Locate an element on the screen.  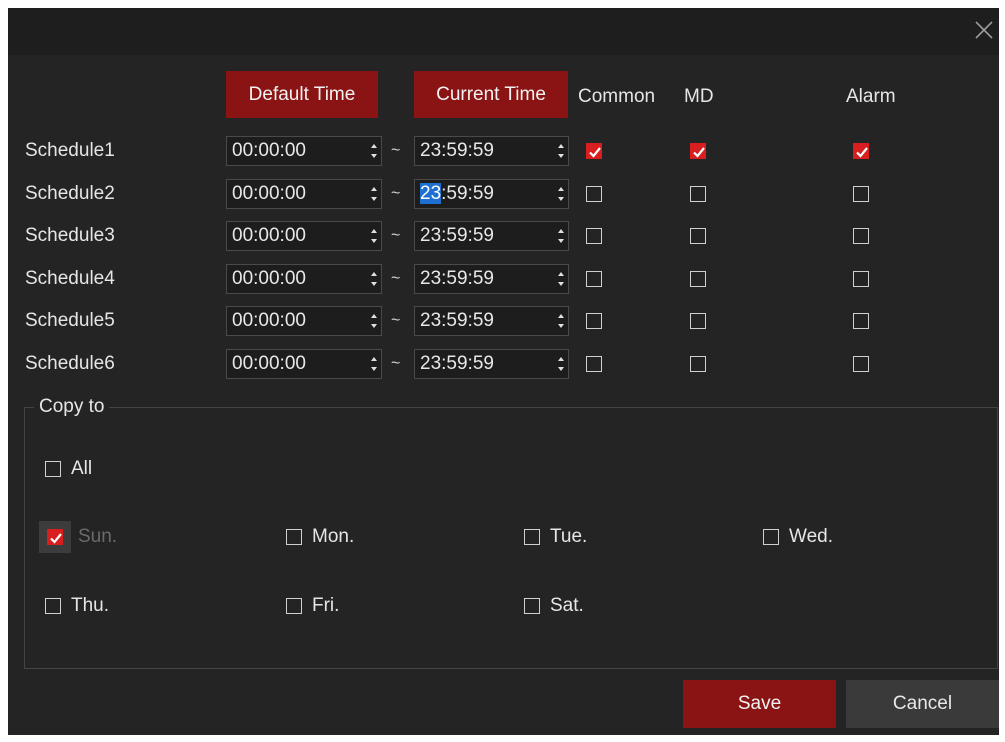
current-time-button: Current Time is located at coordinates (491, 94).